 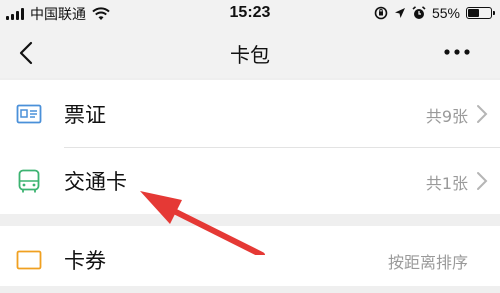 What do you see at coordinates (85, 115) in the screenshot?
I see `list-item-label: 票证` at bounding box center [85, 115].